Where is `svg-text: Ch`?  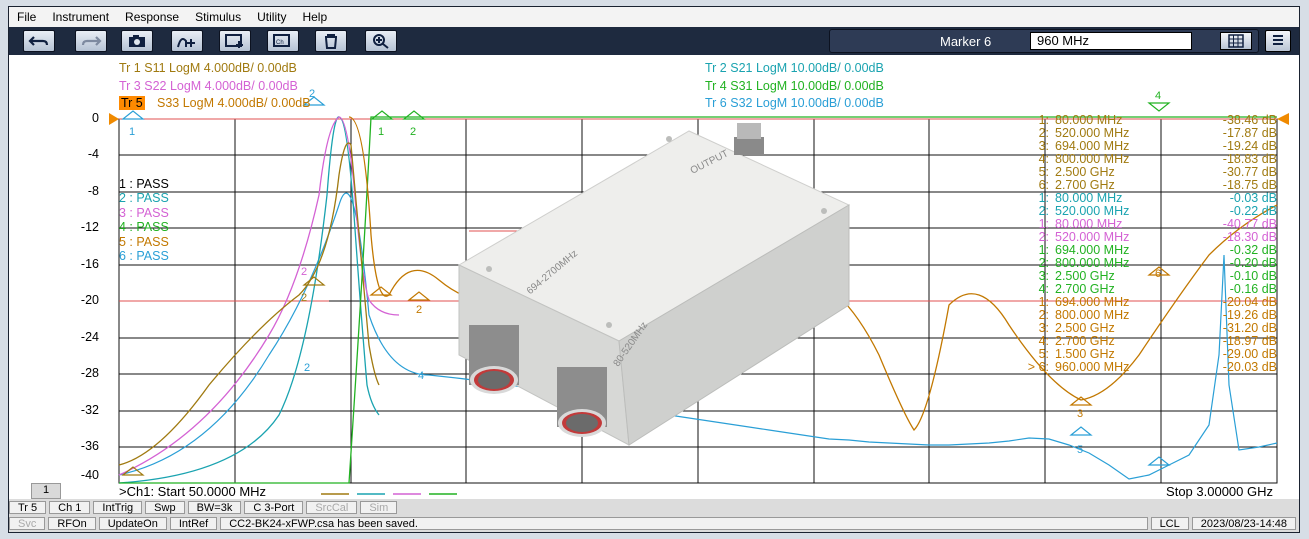
svg-text: Ch is located at coordinates (280, 43).